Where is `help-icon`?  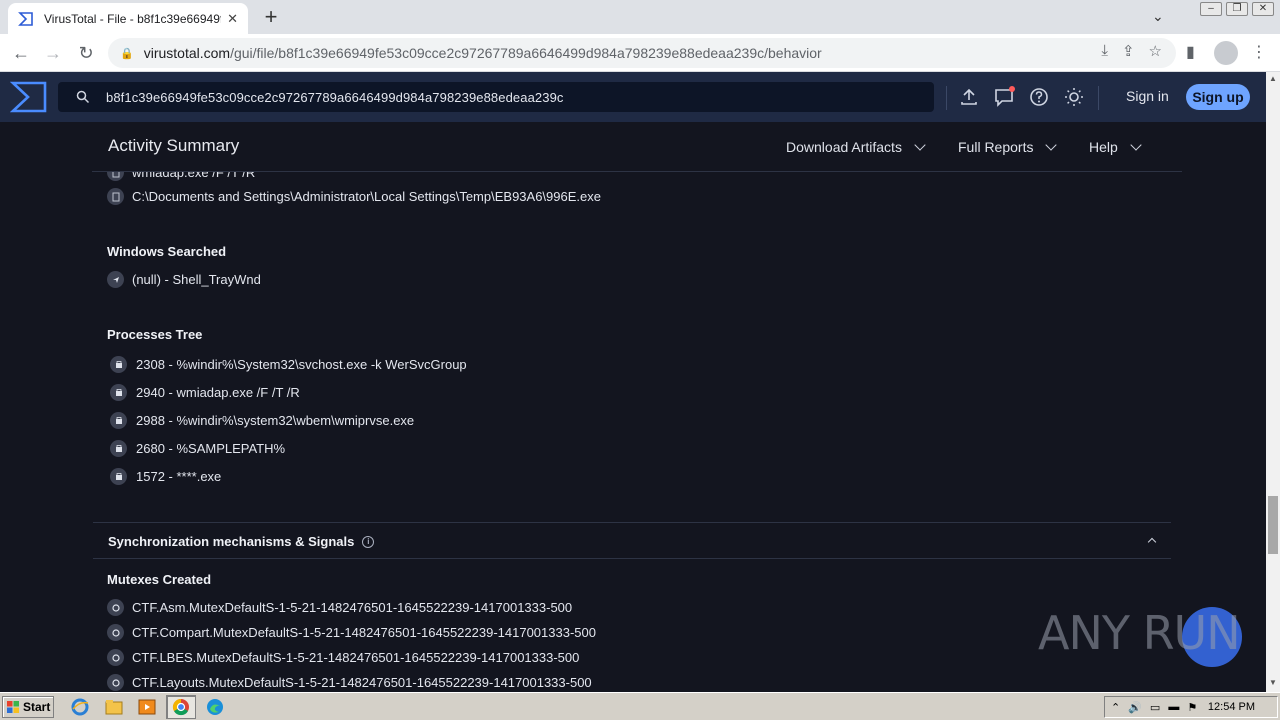 help-icon is located at coordinates (1039, 97).